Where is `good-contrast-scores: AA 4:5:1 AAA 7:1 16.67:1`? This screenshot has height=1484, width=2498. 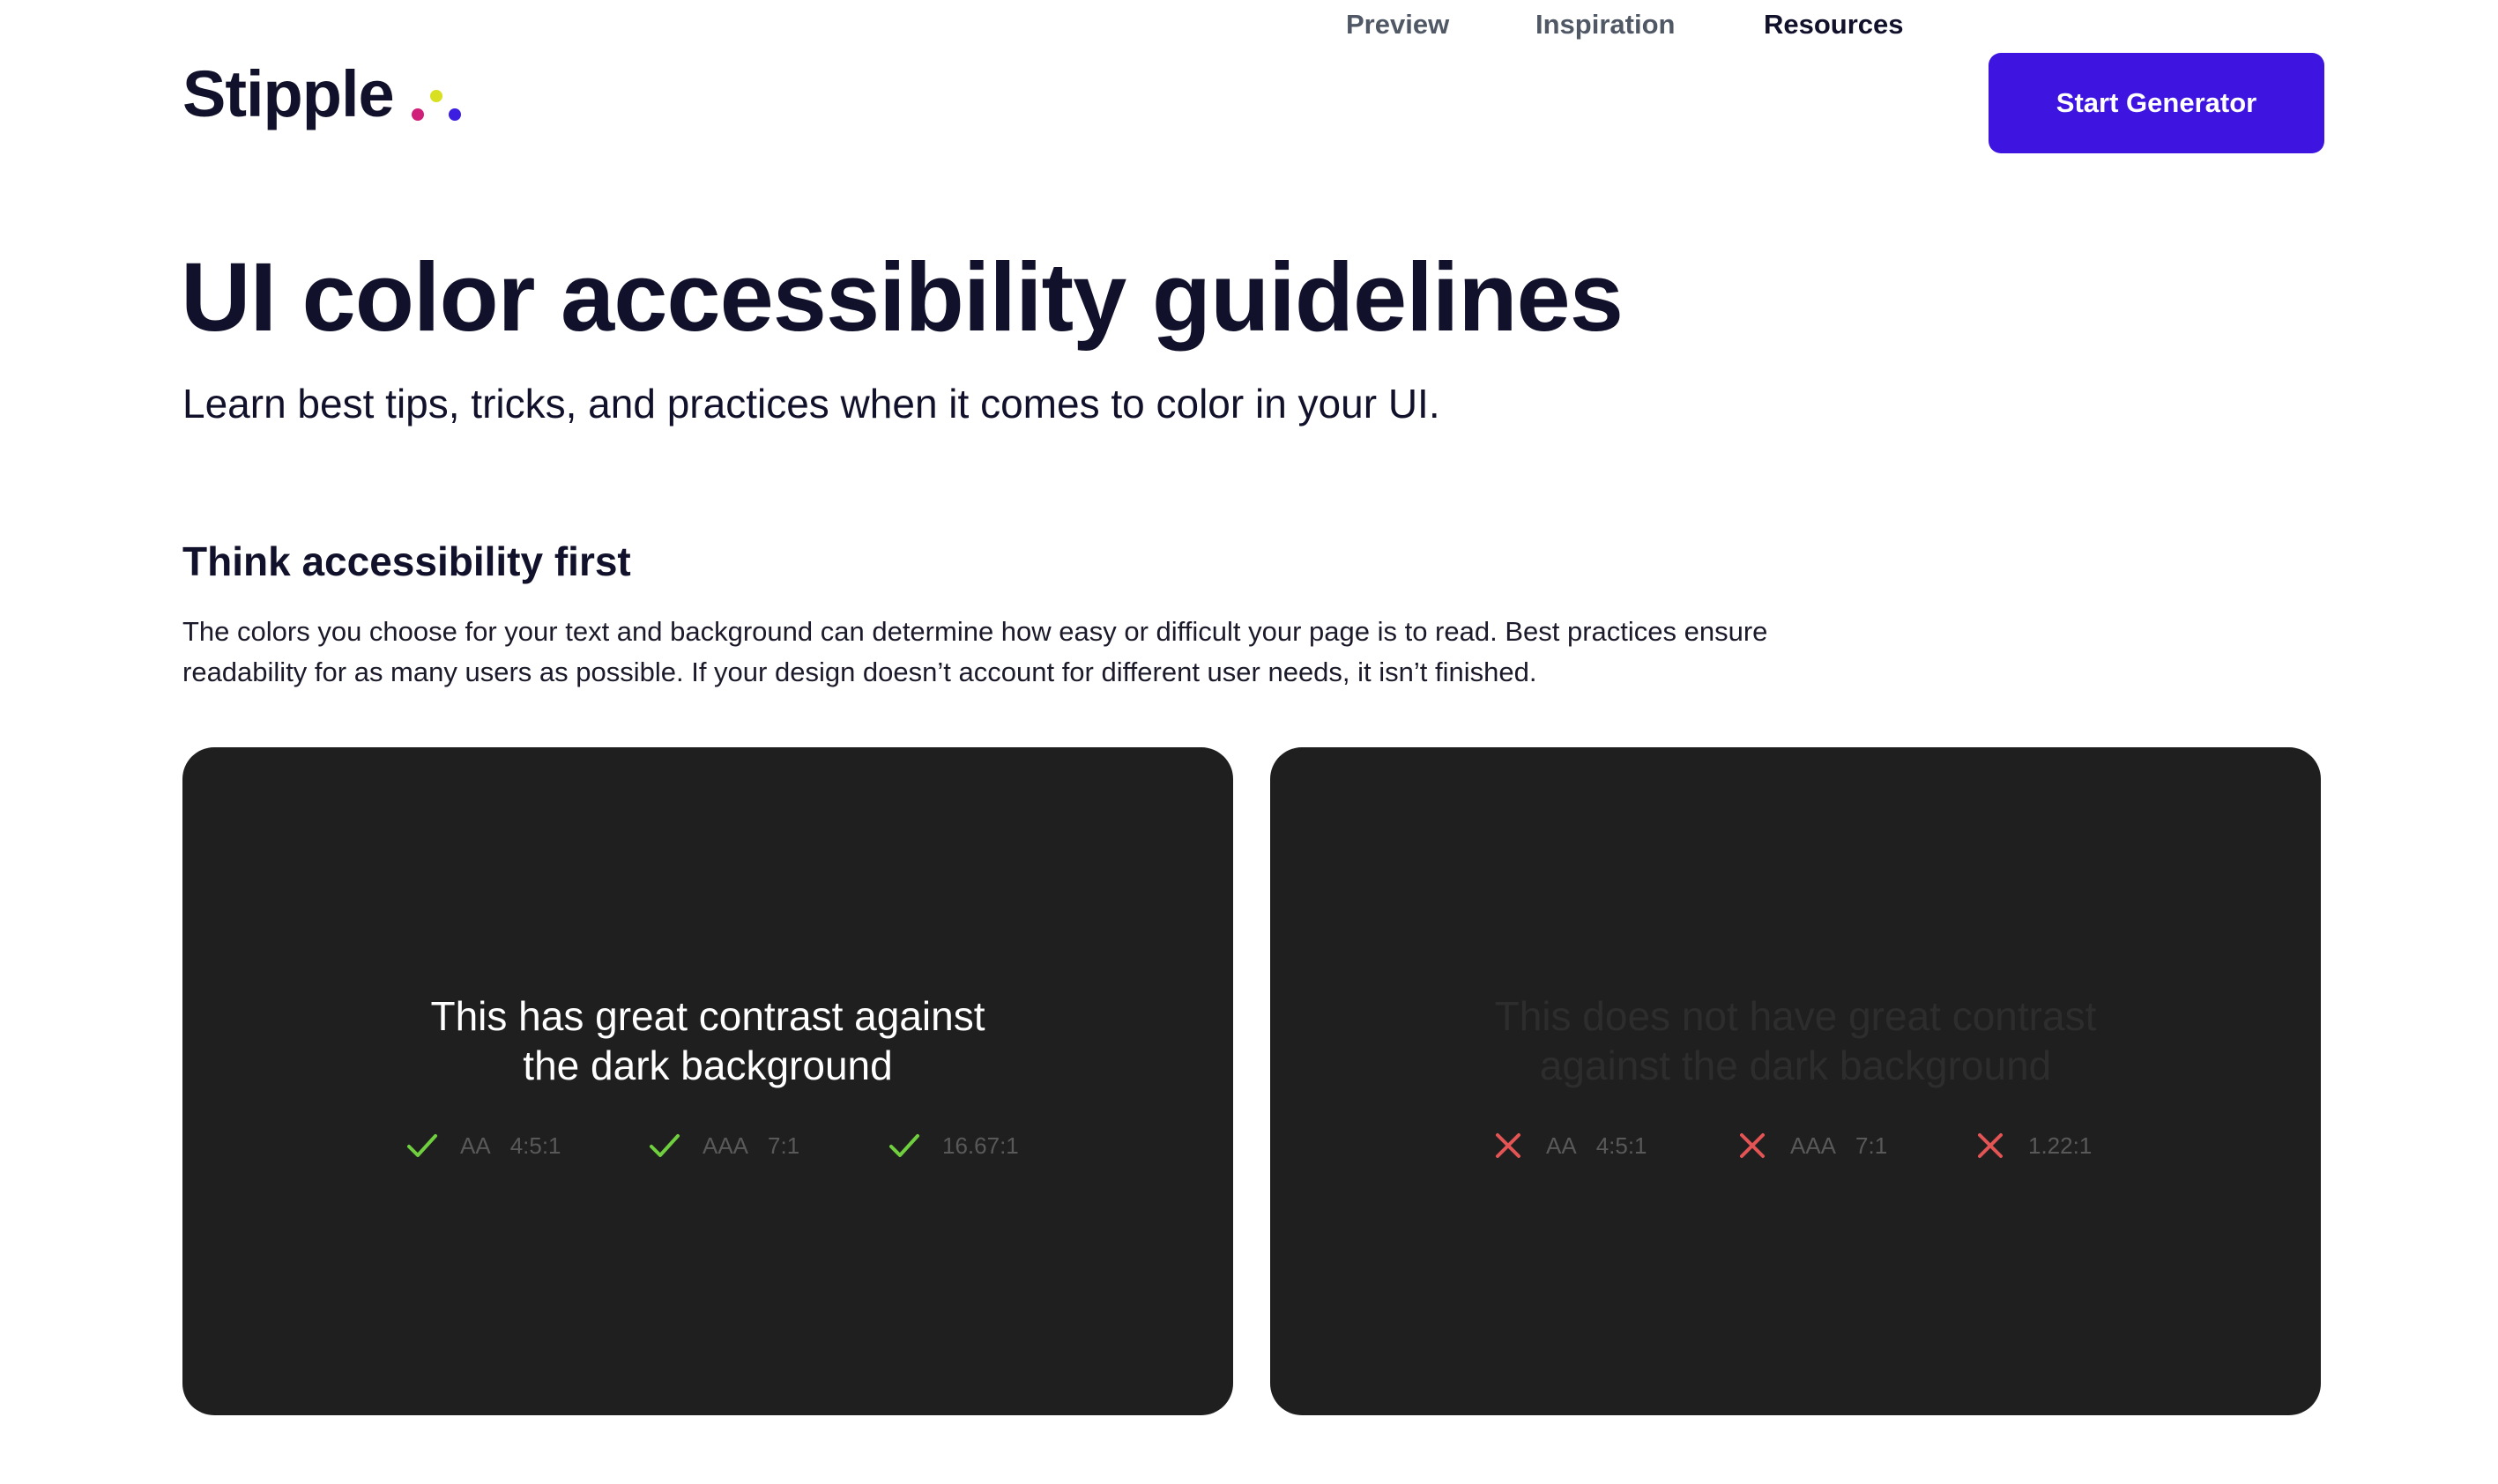 good-contrast-scores: AA 4:5:1 AAA 7:1 16.67:1 is located at coordinates (707, 1145).